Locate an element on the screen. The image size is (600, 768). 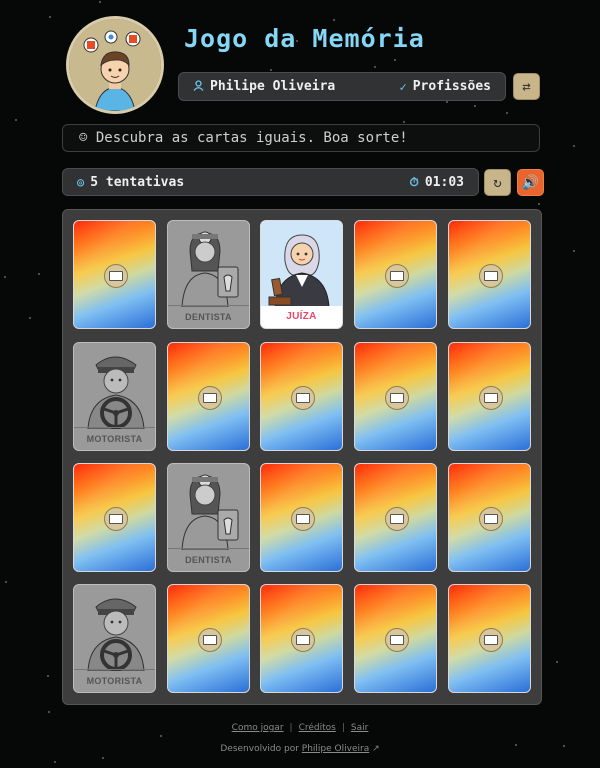
attempts-count: 5 tentativas is located at coordinates (137, 182).